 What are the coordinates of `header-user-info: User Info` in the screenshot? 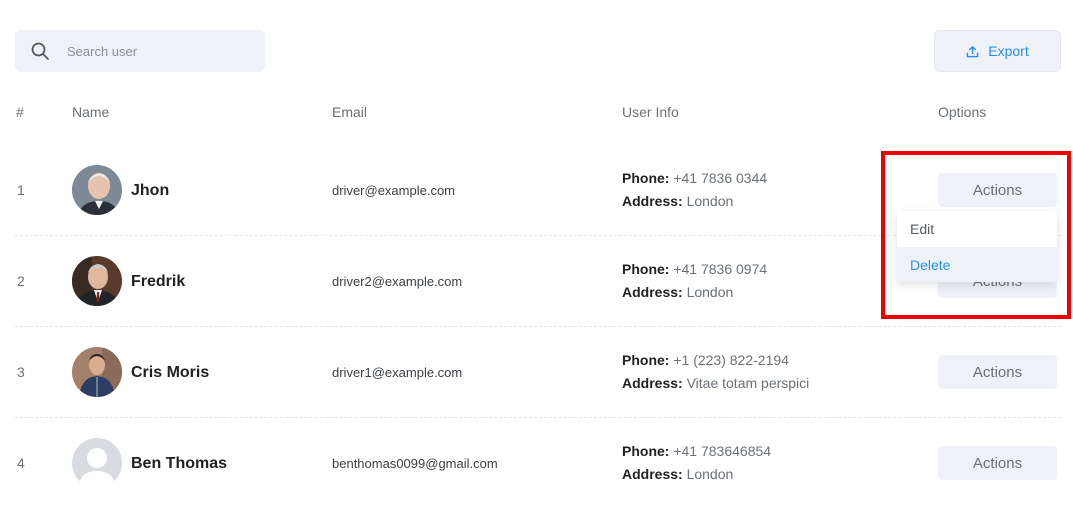 It's located at (650, 112).